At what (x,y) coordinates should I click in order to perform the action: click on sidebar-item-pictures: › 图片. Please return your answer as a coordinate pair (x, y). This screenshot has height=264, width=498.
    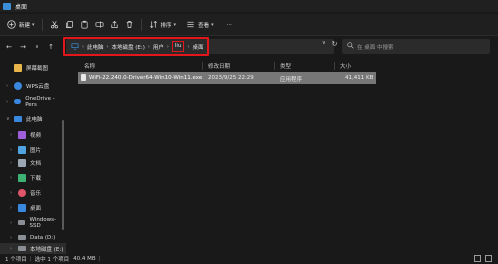
    Looking at the image, I should click on (33, 149).